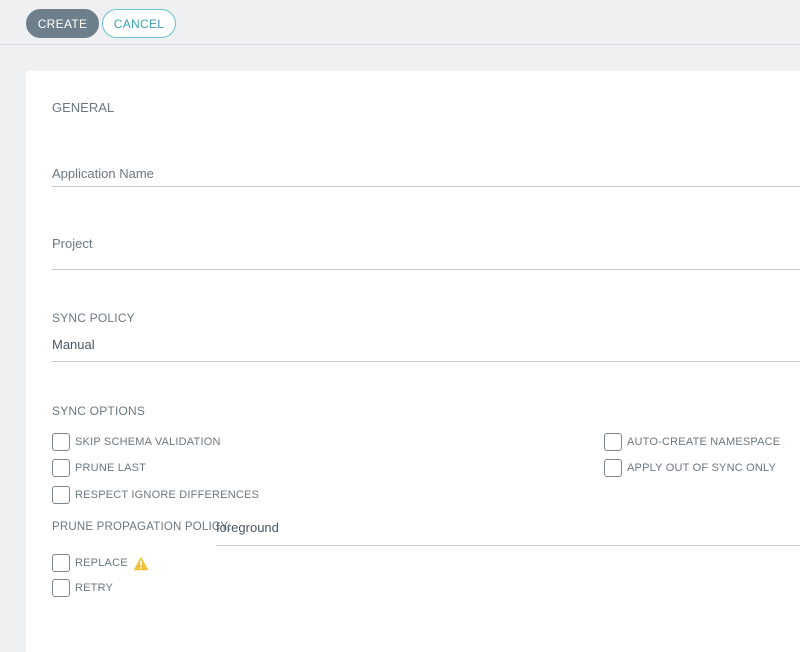  I want to click on skip-schema-validation-option: SKIP SCHEMA VALIDATION, so click(136, 442).